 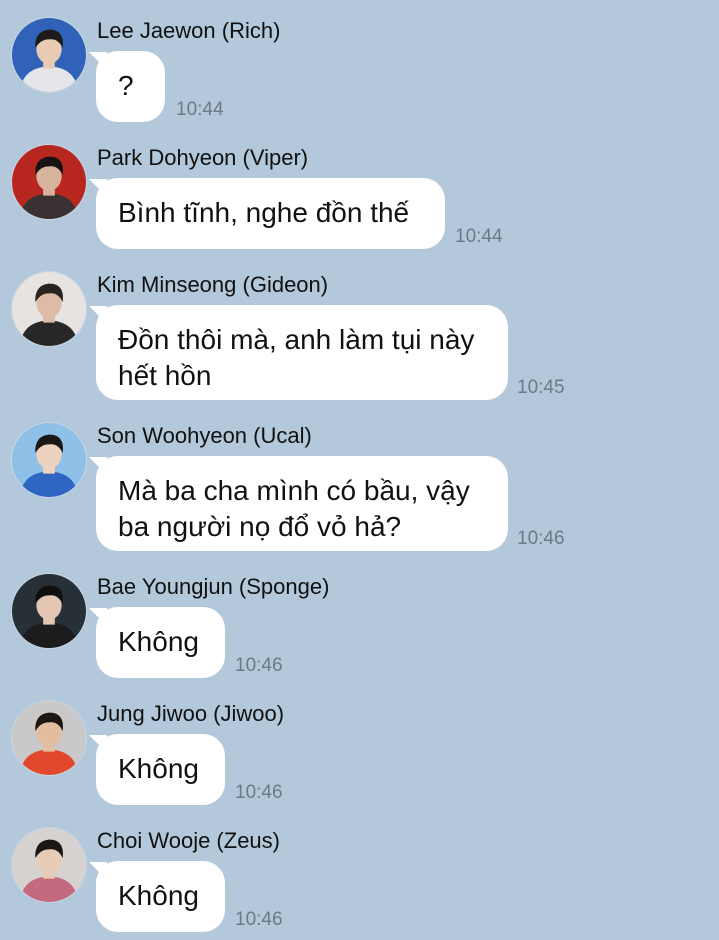 I want to click on message-text: Bình tĩnh, nghe đồn thế, so click(x=264, y=212).